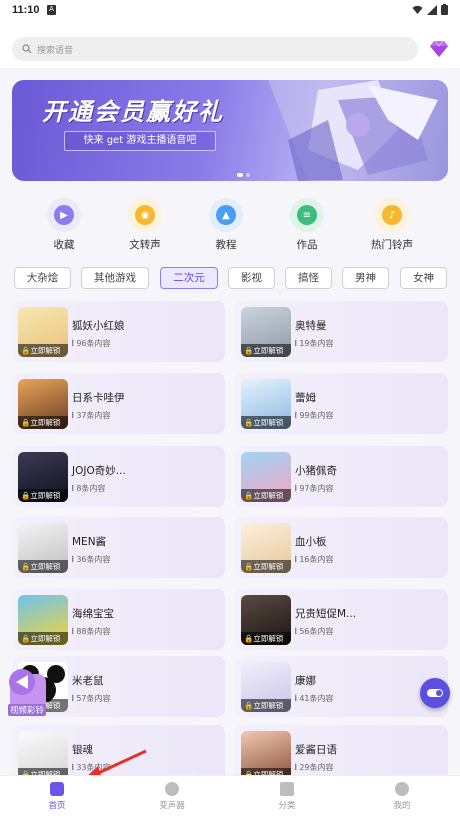 The width and height of the screenshot is (460, 817). I want to click on signal-icon, so click(432, 9).